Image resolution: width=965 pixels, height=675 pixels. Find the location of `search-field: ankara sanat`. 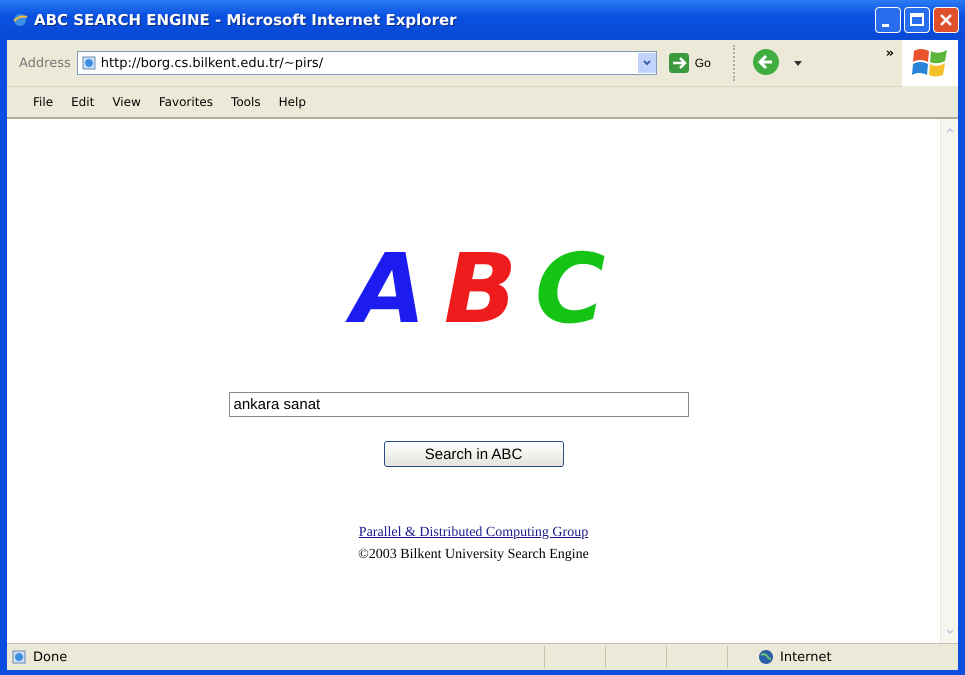

search-field: ankara sanat is located at coordinates (458, 404).